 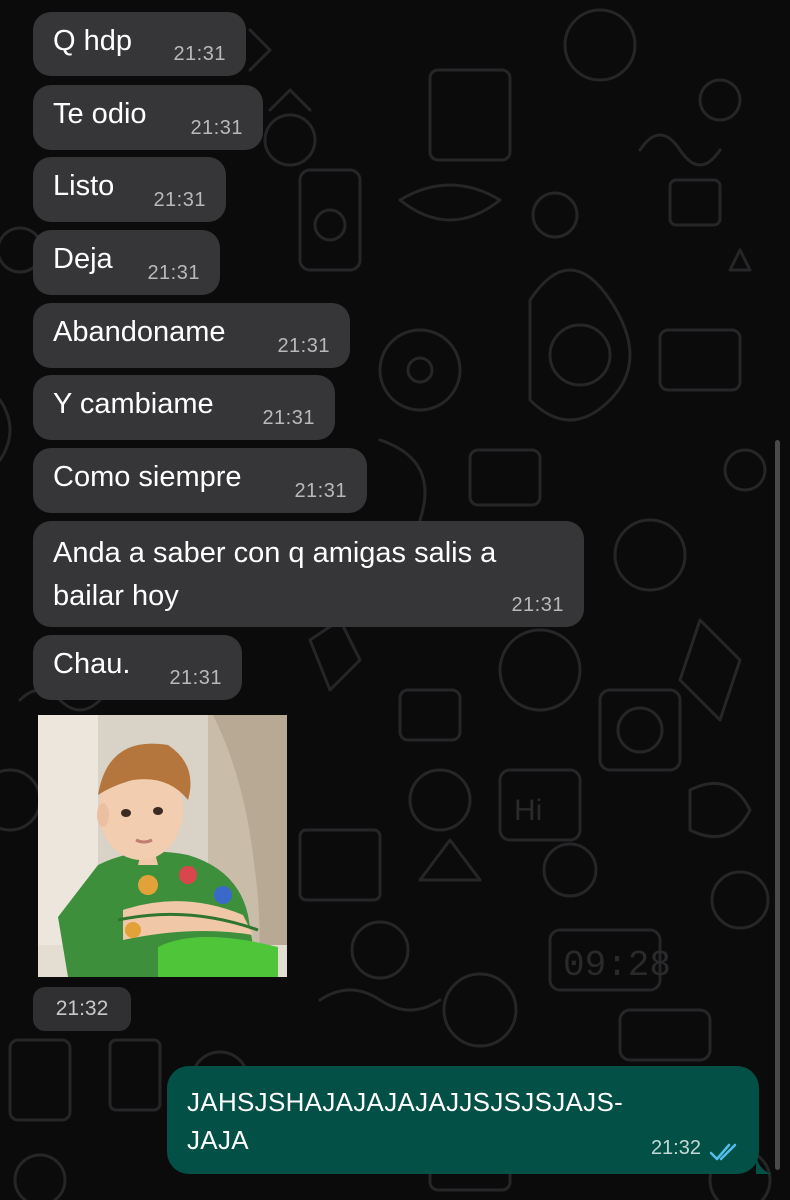 I want to click on message-bubble-5: Abandoname 21:31, so click(x=191, y=335).